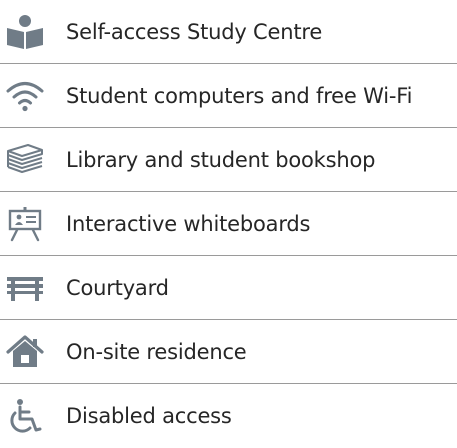 The width and height of the screenshot is (457, 448). Describe the element at coordinates (25, 160) in the screenshot. I see `books-stack-icon` at that location.